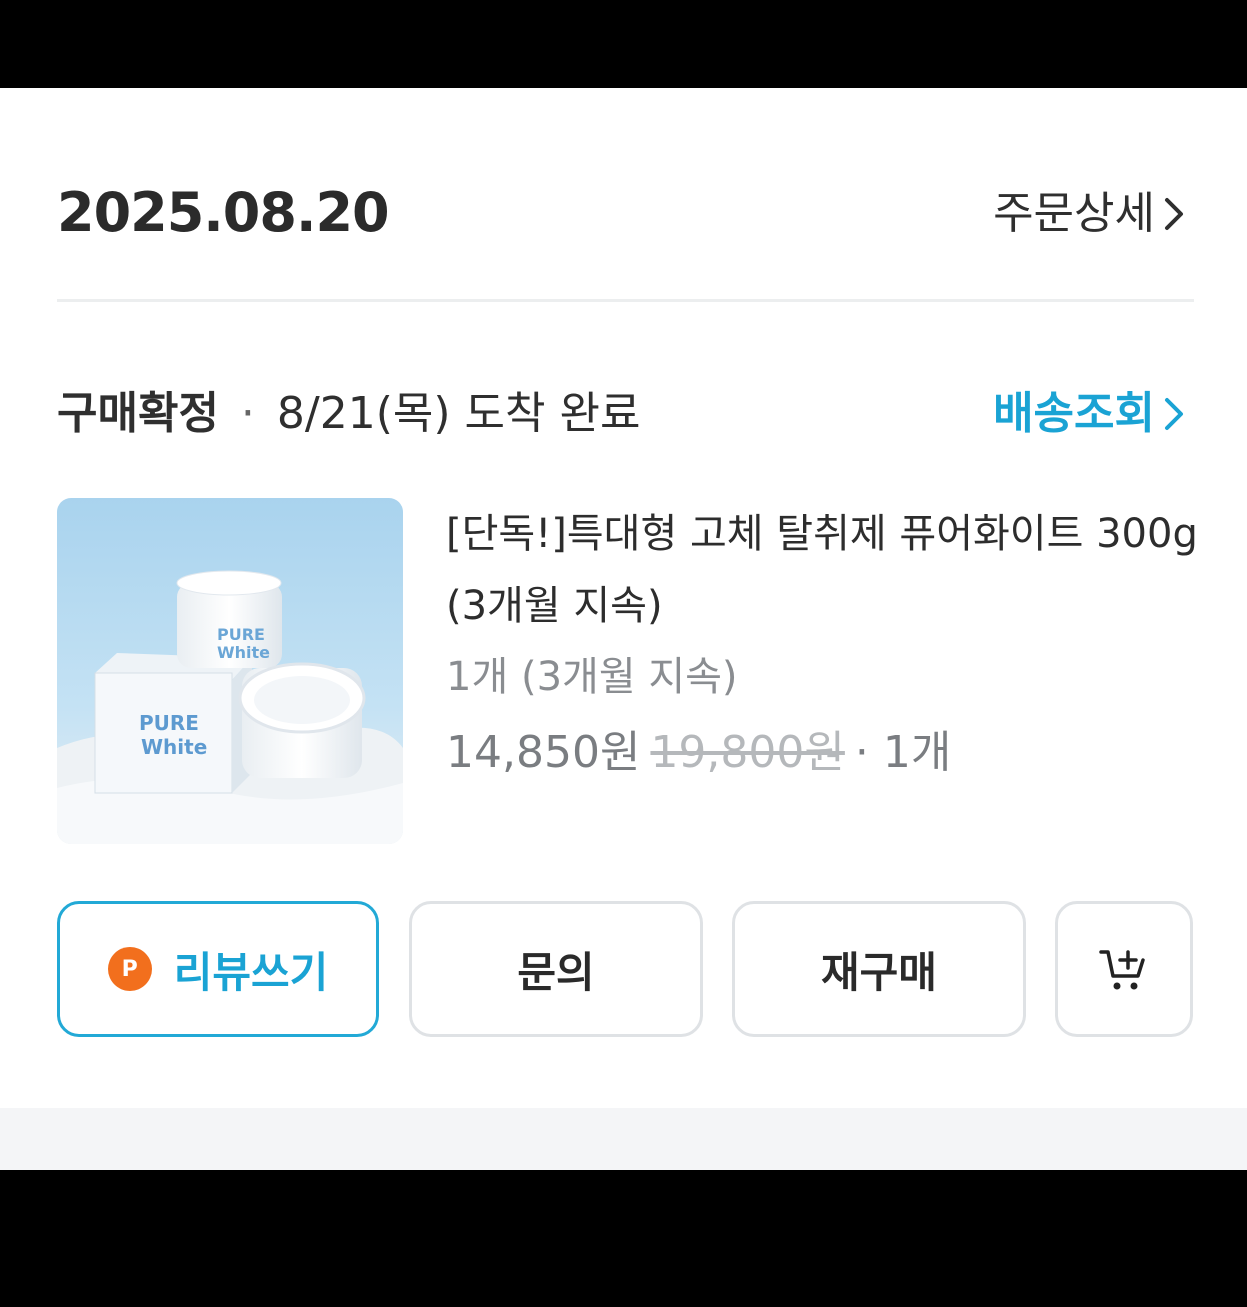 Image resolution: width=1247 pixels, height=1307 pixels. I want to click on original-price: 19,800원, so click(747, 752).